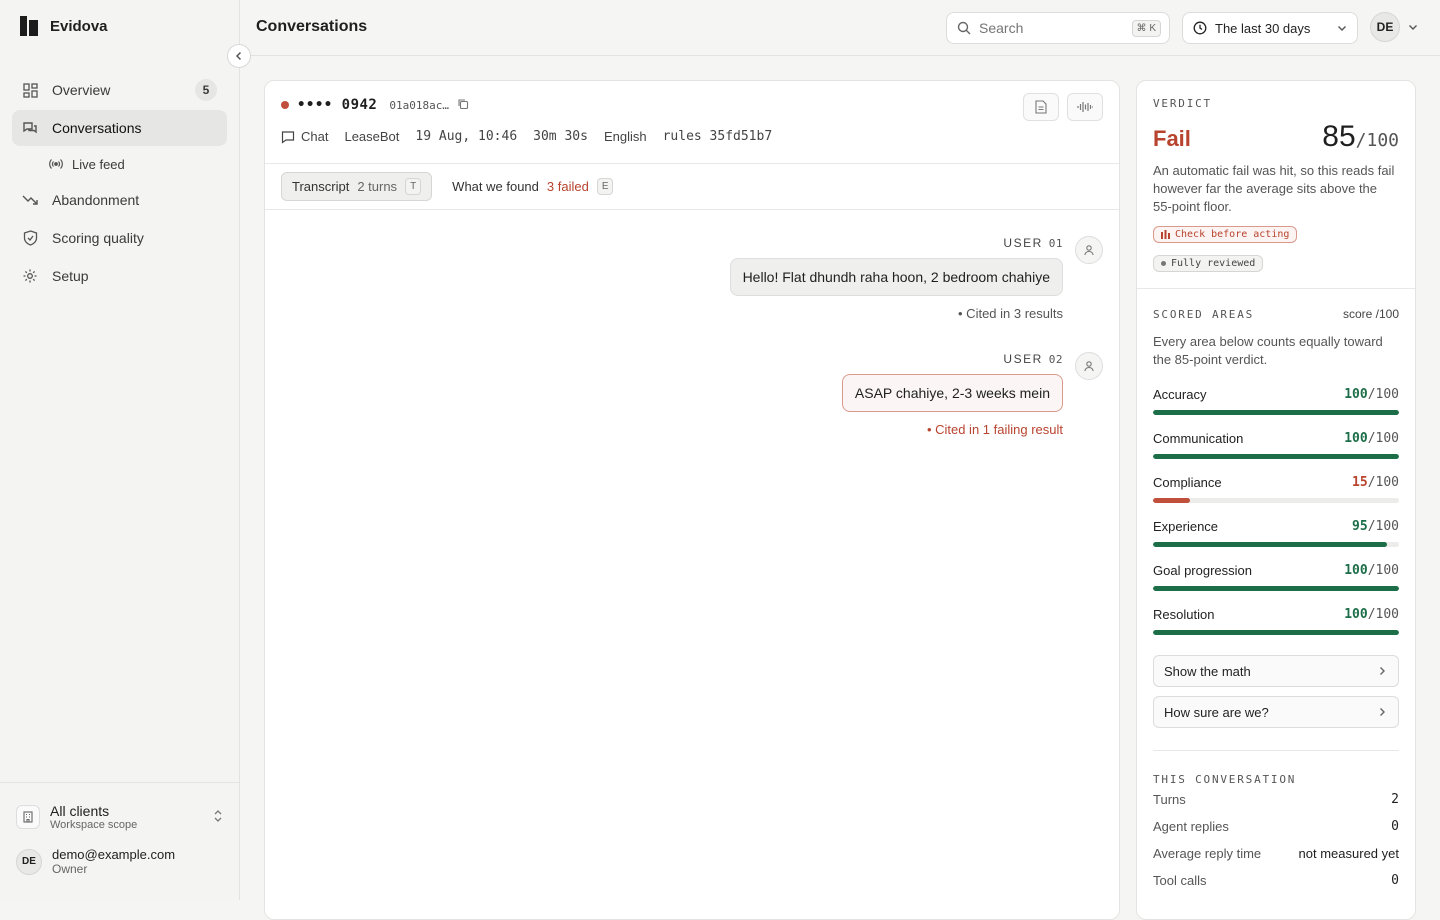 This screenshot has width=1440, height=920. What do you see at coordinates (1276, 533) in the screenshot?
I see `score-area: Experience 95/100` at bounding box center [1276, 533].